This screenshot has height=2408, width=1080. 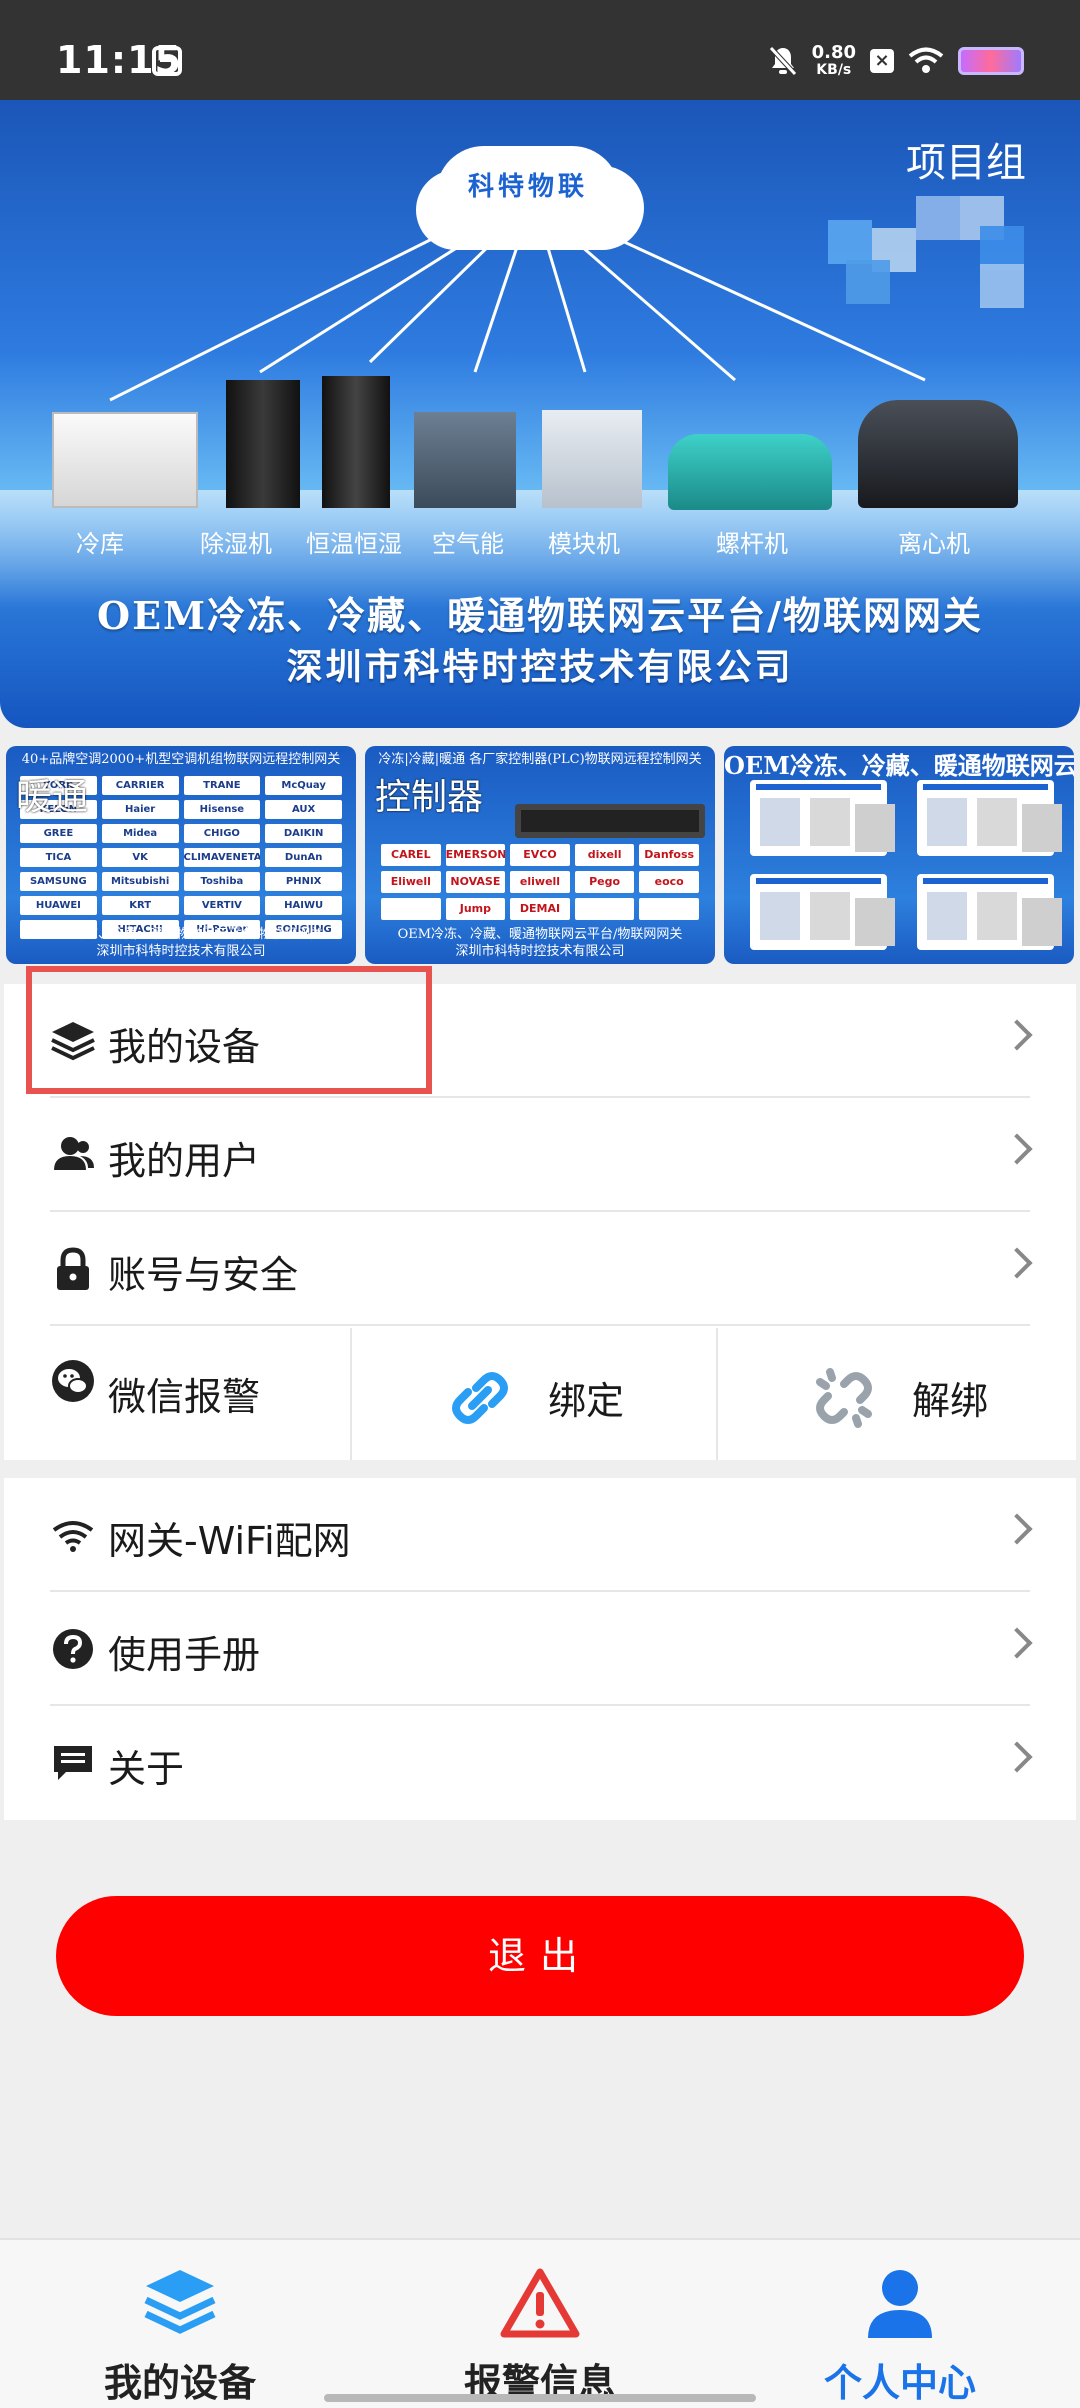 I want to click on thumbnail-title: 控制器, so click(x=429, y=797).